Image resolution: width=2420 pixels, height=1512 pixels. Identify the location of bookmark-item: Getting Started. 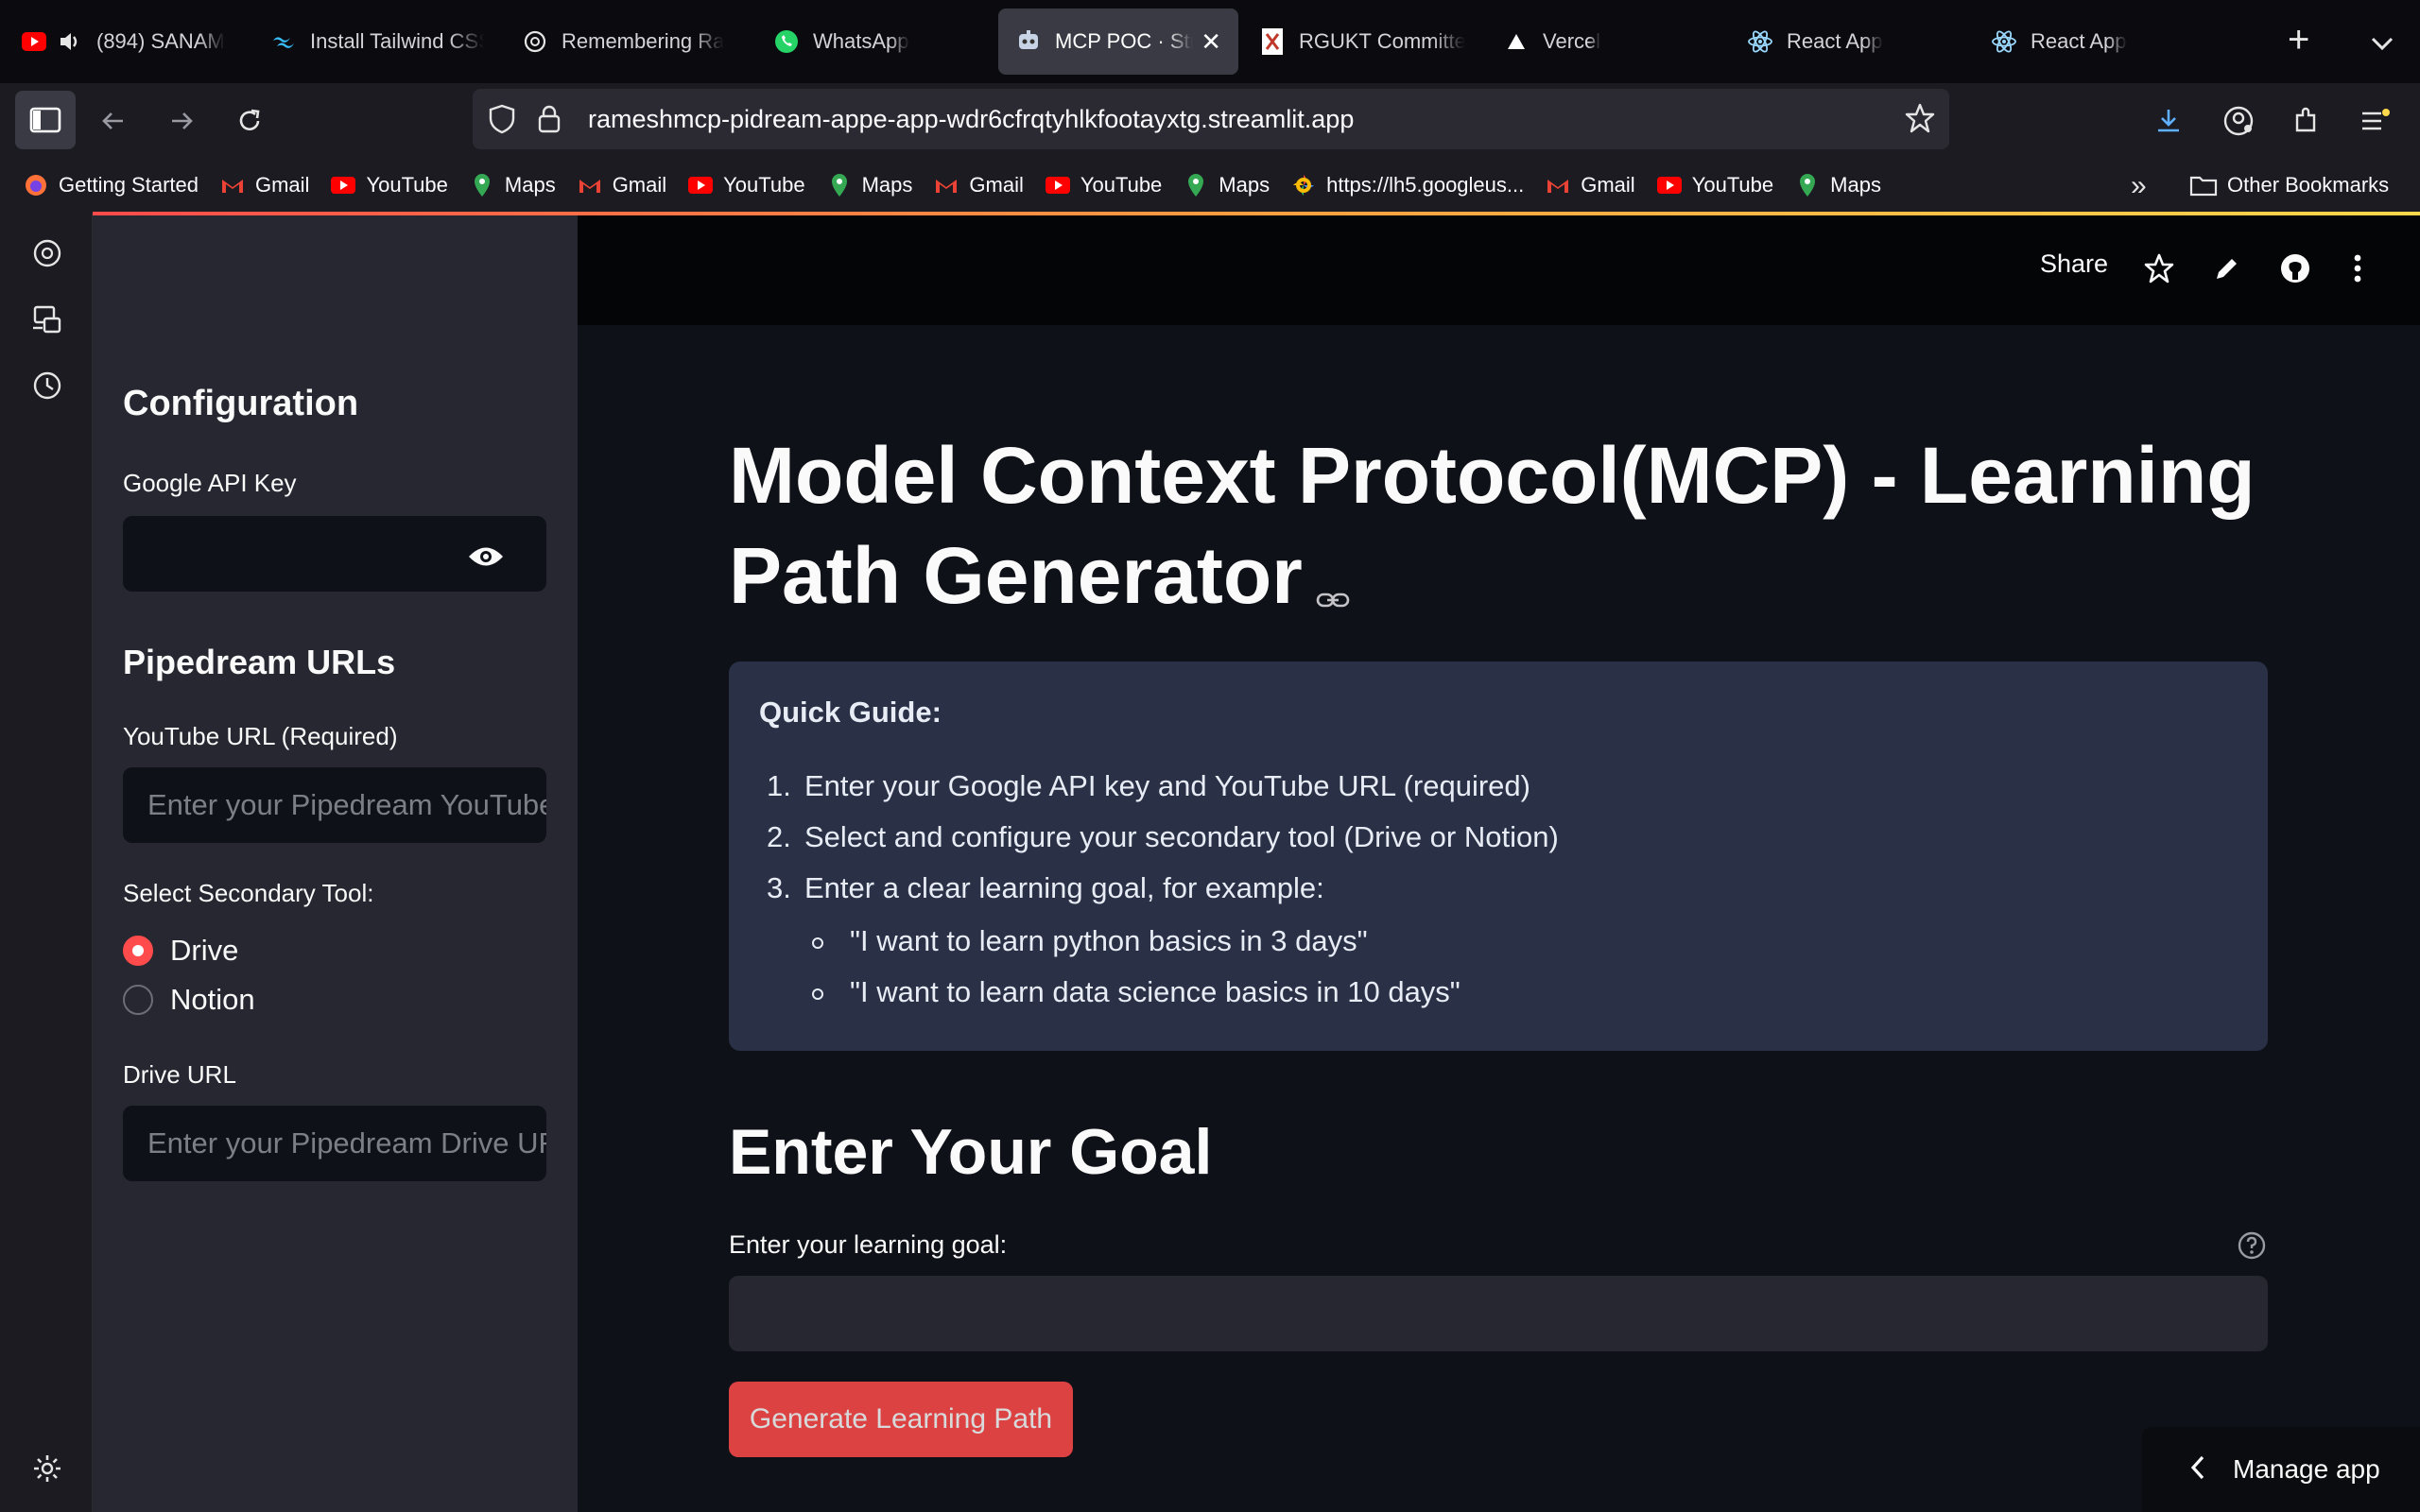
(111, 185).